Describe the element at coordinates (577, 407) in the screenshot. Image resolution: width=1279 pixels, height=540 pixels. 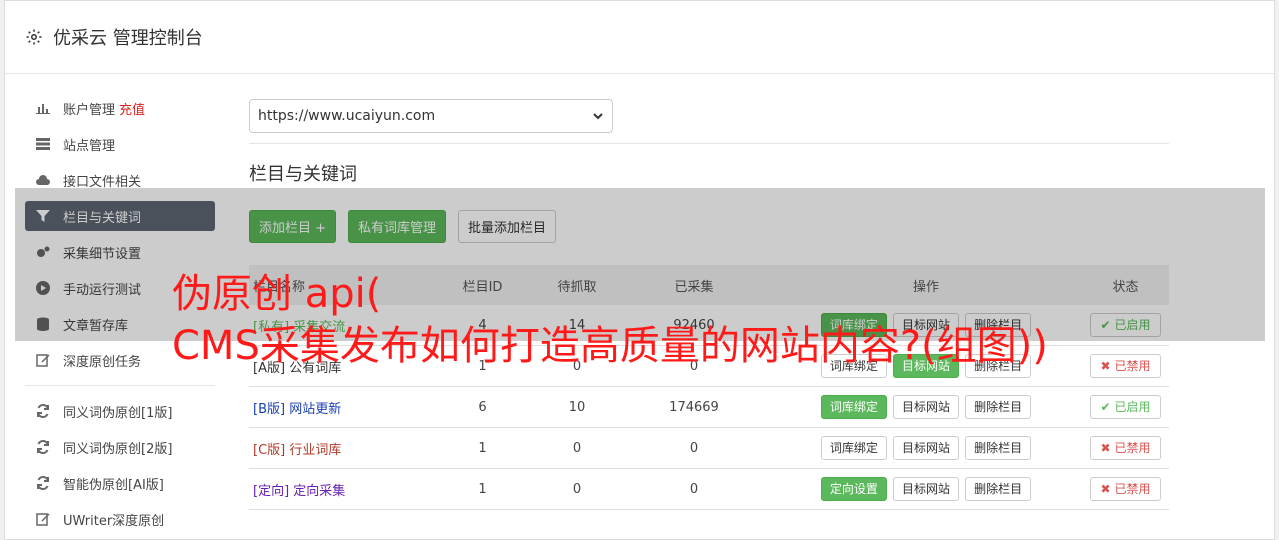
I see `pending-count: 10` at that location.